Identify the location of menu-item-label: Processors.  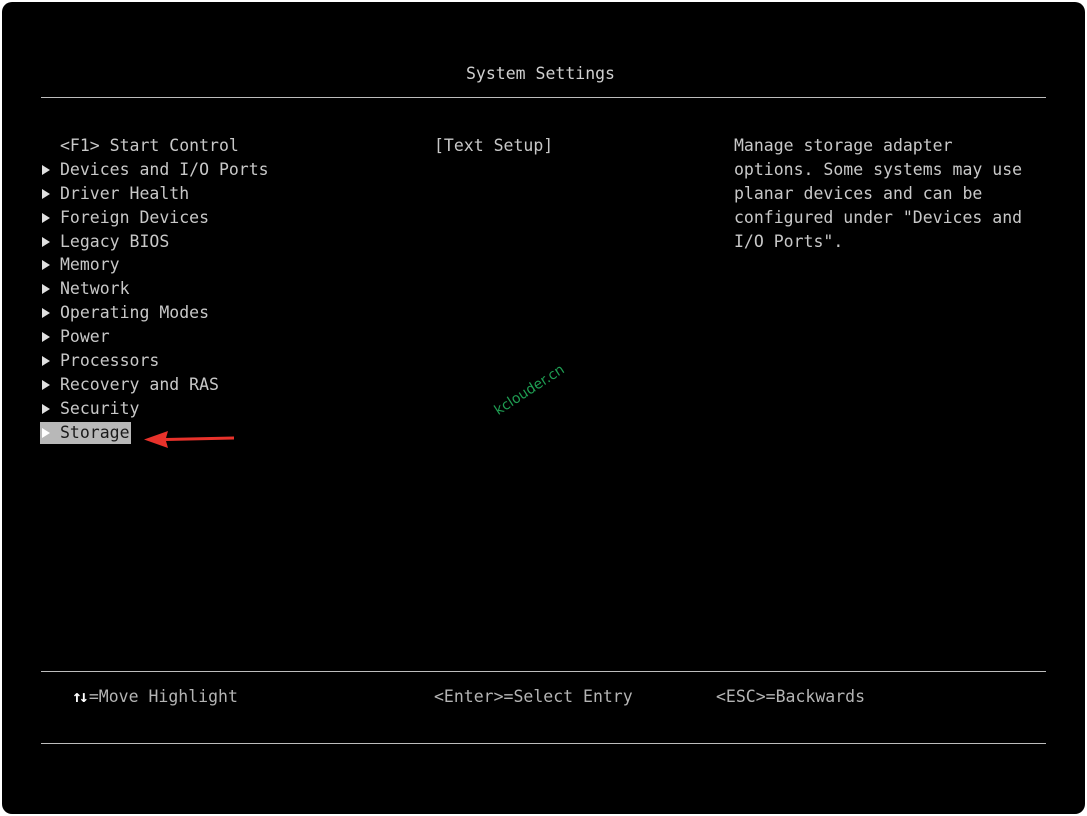
(110, 361).